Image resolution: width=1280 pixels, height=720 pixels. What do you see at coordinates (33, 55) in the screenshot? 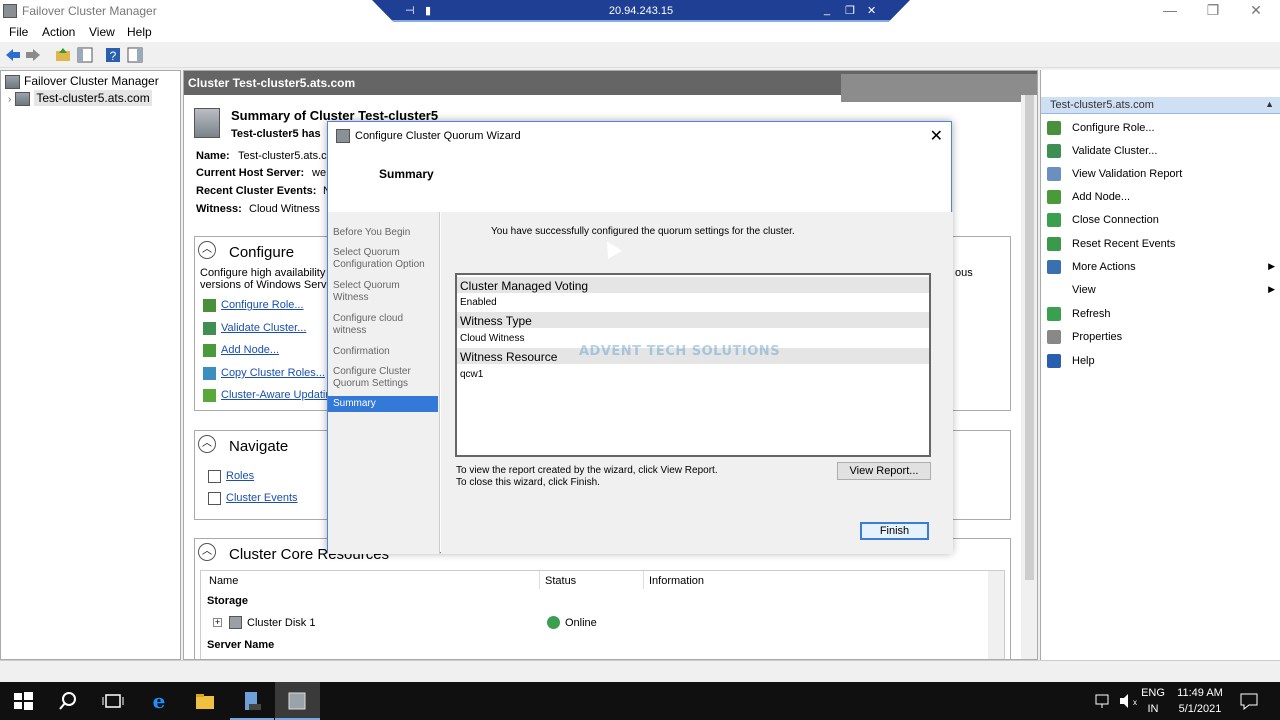
I see `forward-icon` at bounding box center [33, 55].